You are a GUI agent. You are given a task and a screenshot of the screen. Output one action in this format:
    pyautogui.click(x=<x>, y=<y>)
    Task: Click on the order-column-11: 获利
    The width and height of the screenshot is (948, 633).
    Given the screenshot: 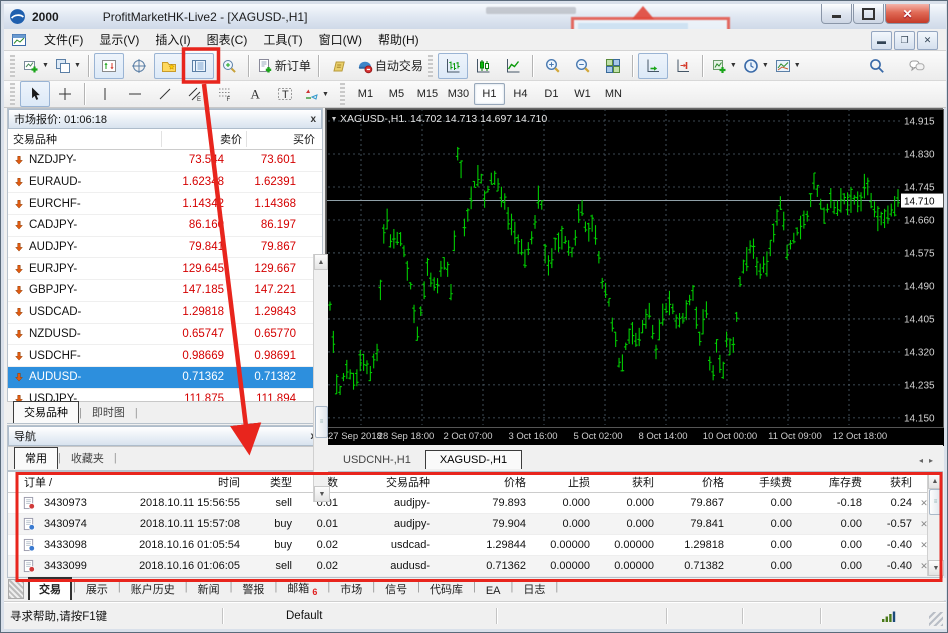 What is the action you would take?
    pyautogui.click(x=893, y=482)
    